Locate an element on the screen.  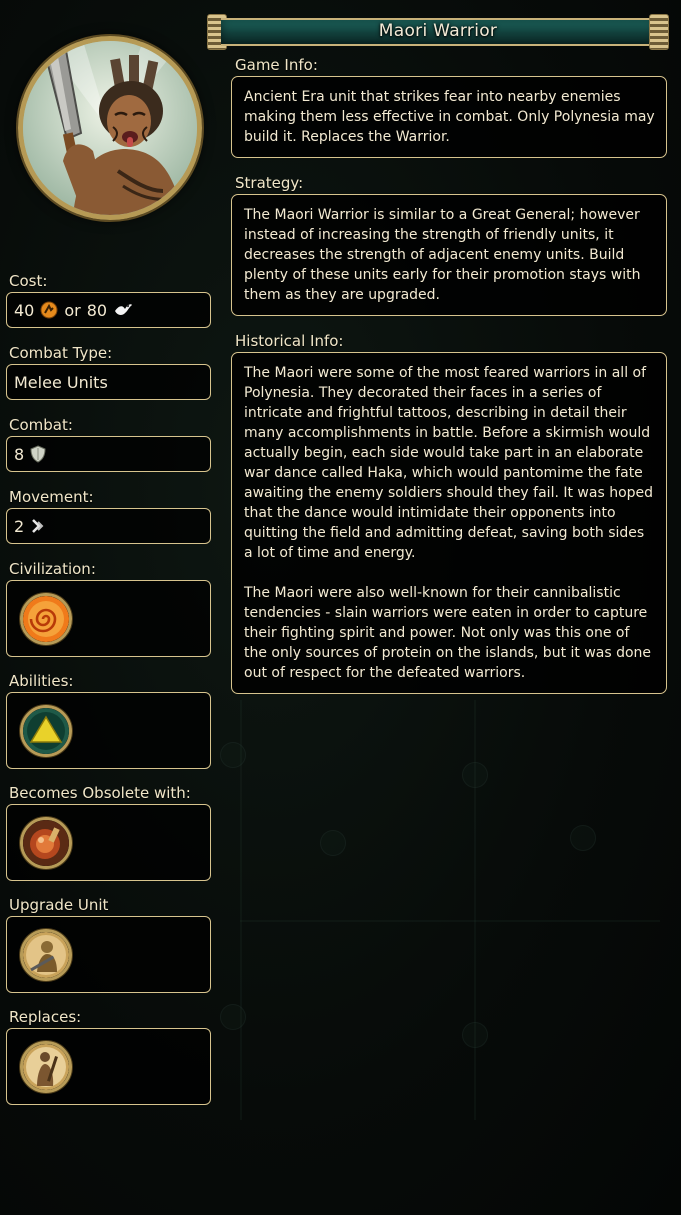
movement-arrow-icon is located at coordinates (38, 526).